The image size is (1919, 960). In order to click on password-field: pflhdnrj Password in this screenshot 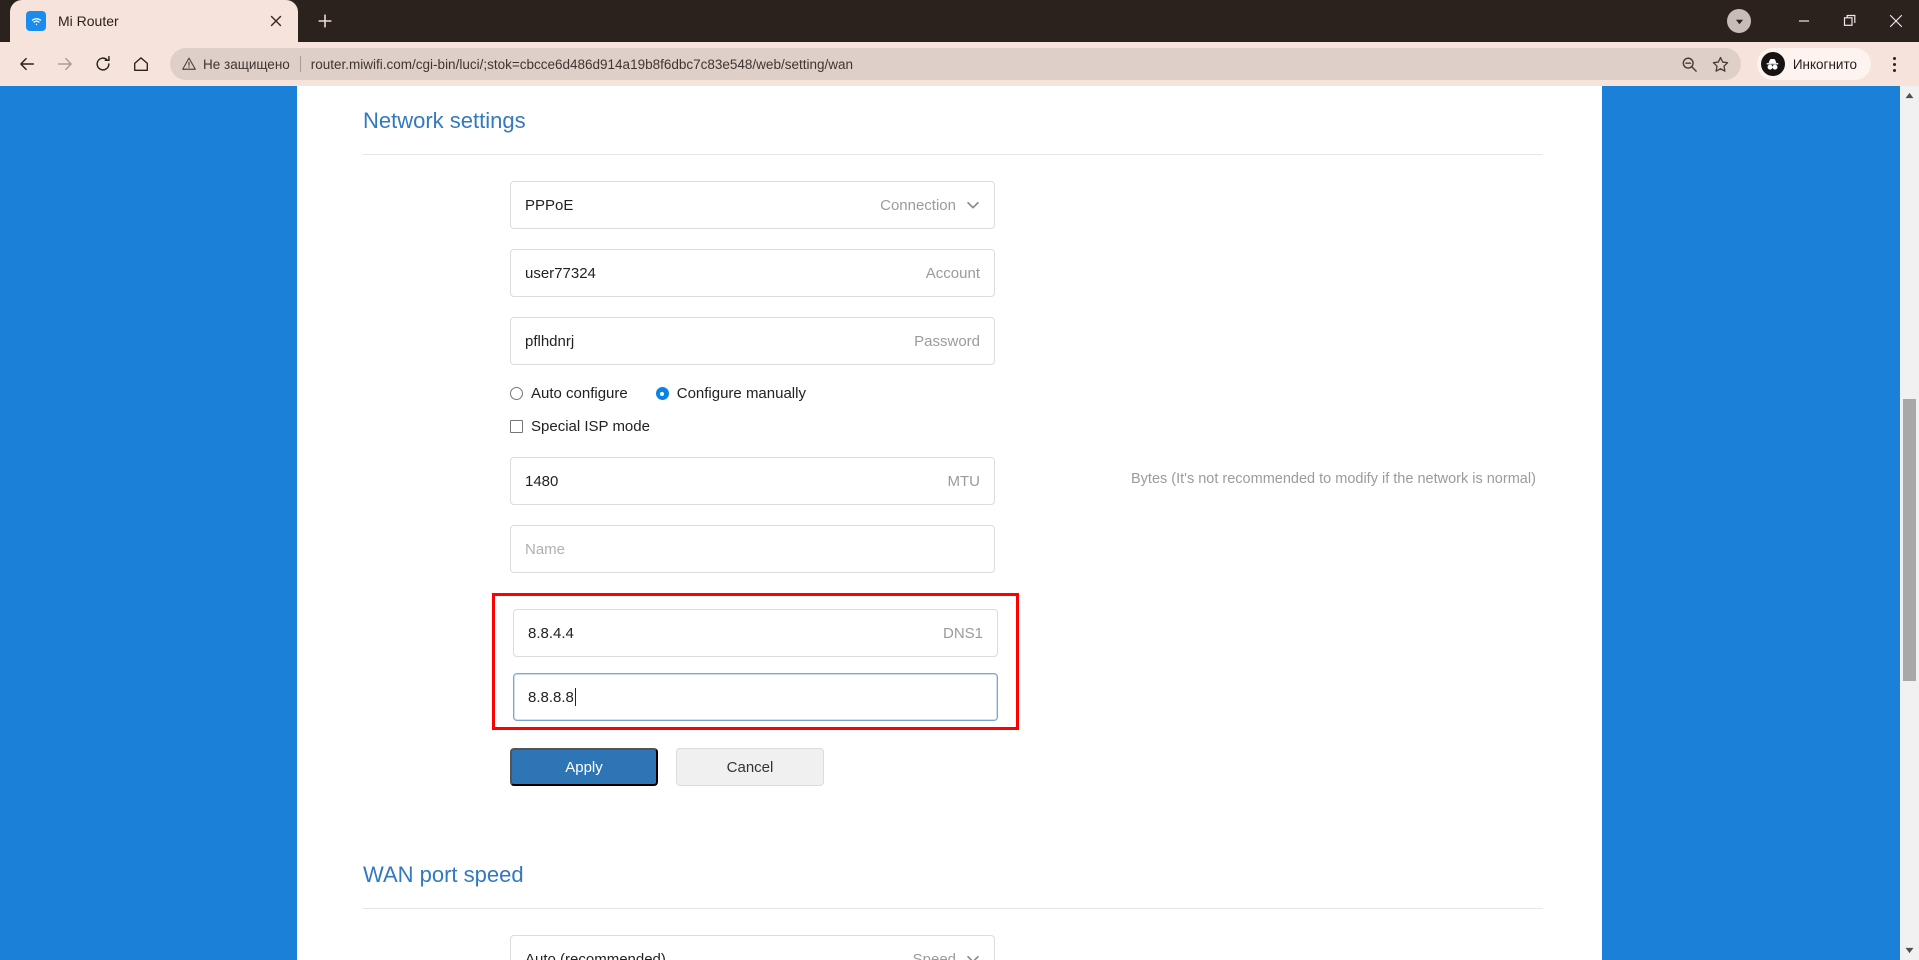, I will do `click(752, 341)`.